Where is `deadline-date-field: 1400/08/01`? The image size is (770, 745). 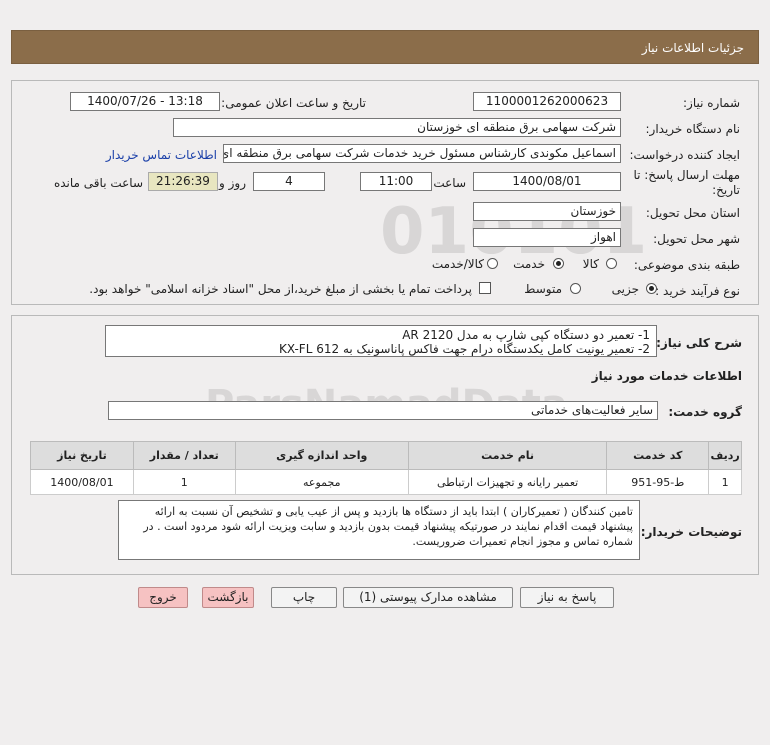
deadline-date-field: 1400/08/01 is located at coordinates (547, 181).